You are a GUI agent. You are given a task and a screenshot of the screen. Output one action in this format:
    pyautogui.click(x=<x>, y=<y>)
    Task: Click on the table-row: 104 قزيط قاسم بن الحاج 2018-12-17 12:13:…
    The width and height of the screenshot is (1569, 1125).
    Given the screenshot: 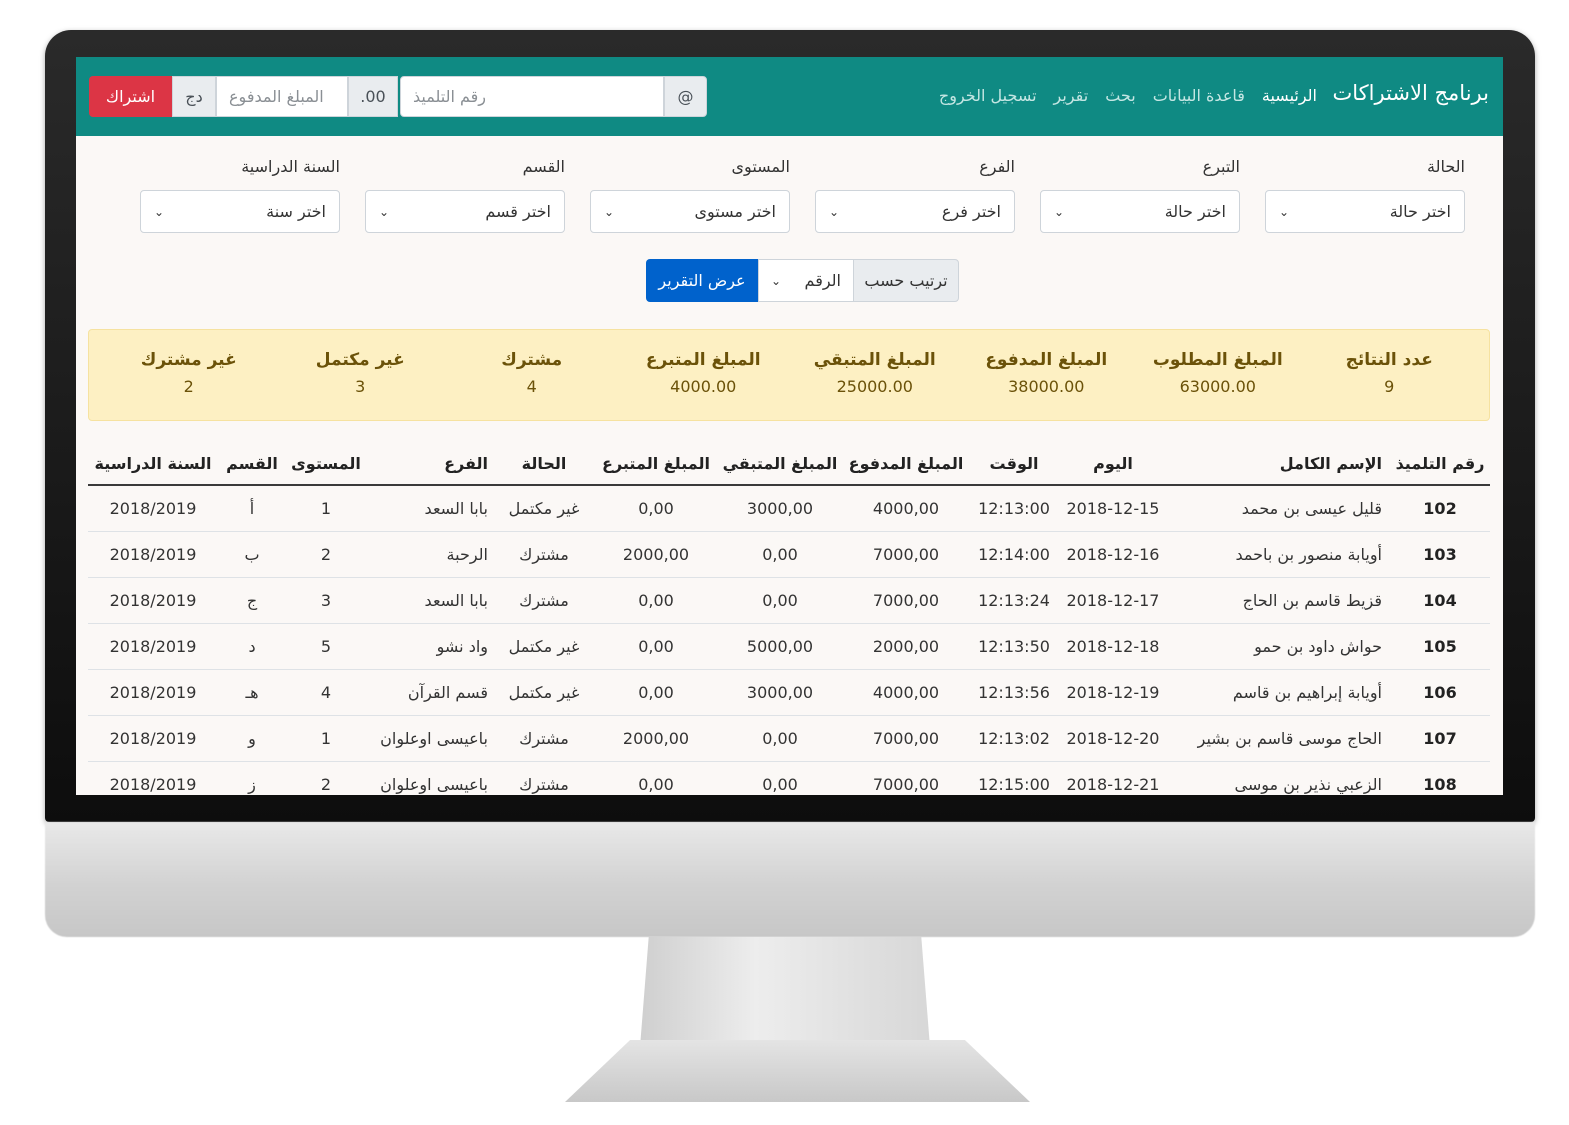 What is the action you would take?
    pyautogui.click(x=789, y=600)
    